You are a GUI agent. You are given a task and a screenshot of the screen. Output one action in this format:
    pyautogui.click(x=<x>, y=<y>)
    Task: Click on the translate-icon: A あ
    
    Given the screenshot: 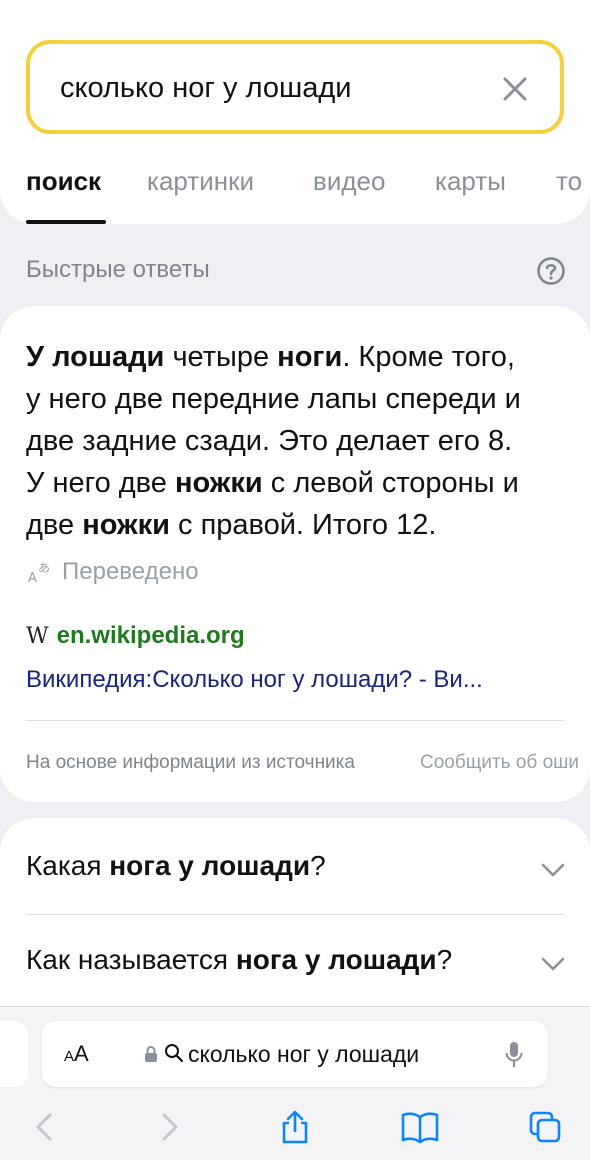 What is the action you would take?
    pyautogui.click(x=39, y=573)
    